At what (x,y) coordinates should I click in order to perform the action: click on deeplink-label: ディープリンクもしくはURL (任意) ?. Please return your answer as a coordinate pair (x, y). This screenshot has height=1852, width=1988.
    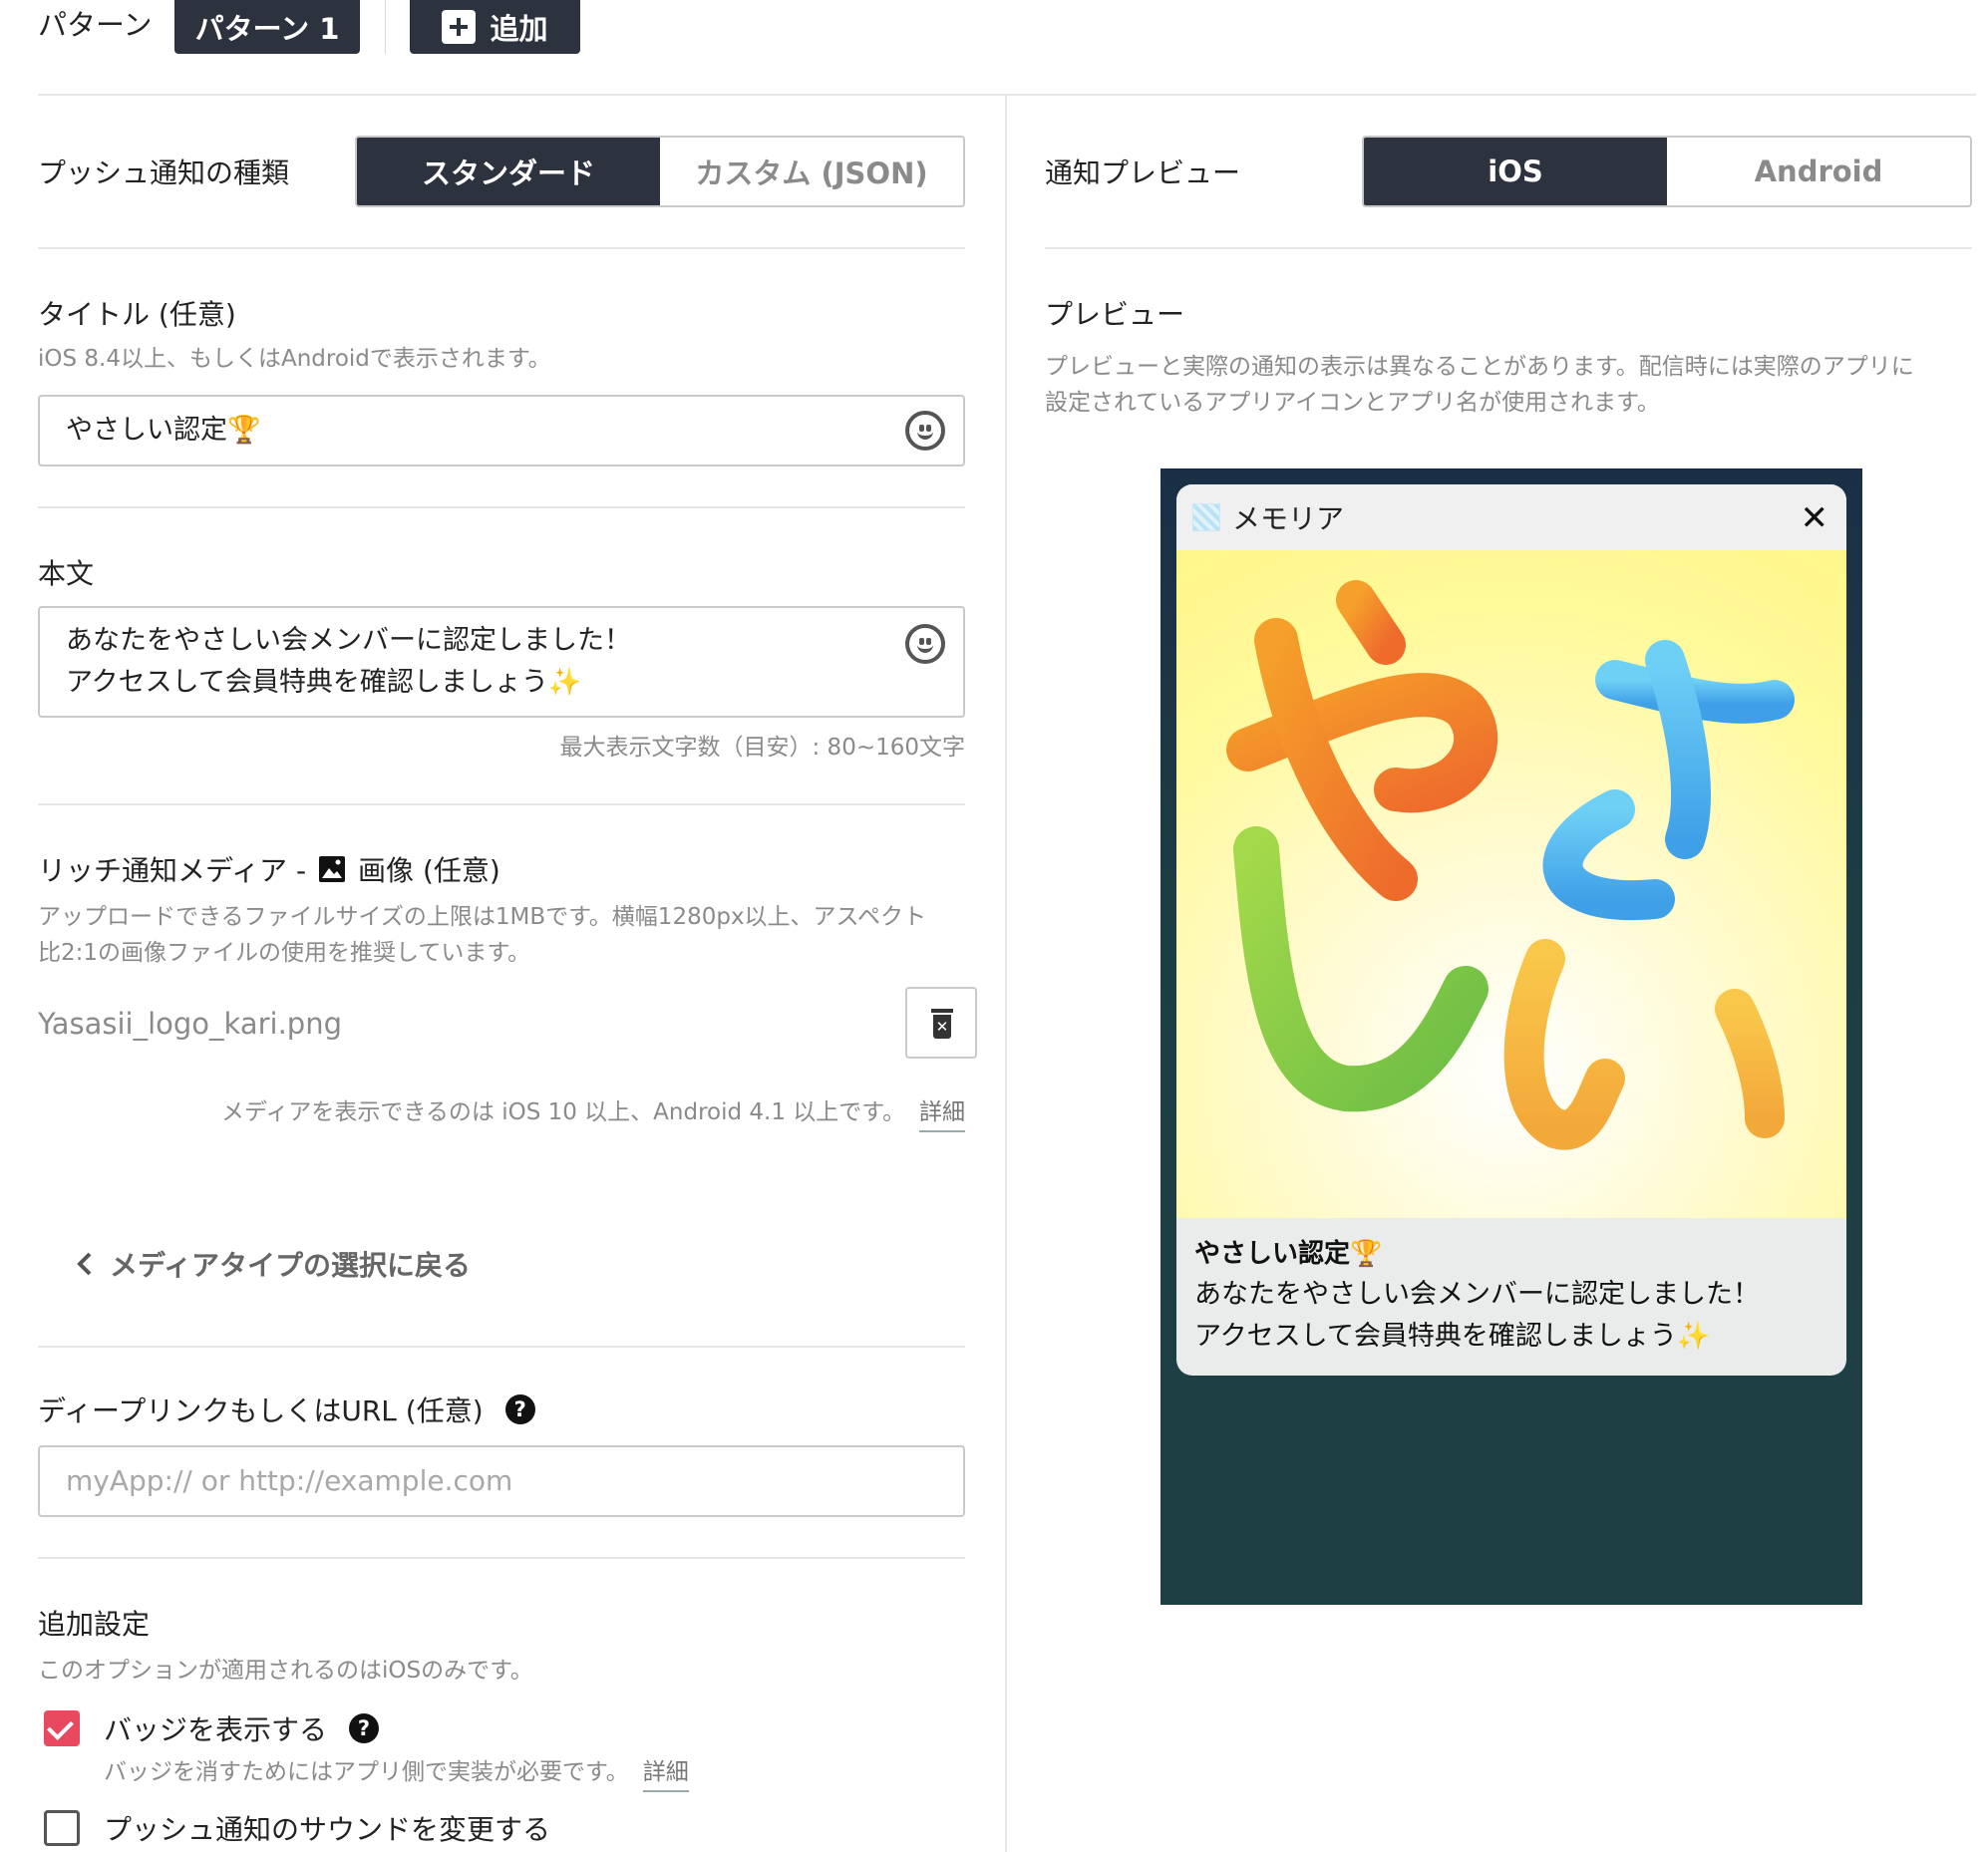
    Looking at the image, I should click on (286, 1409).